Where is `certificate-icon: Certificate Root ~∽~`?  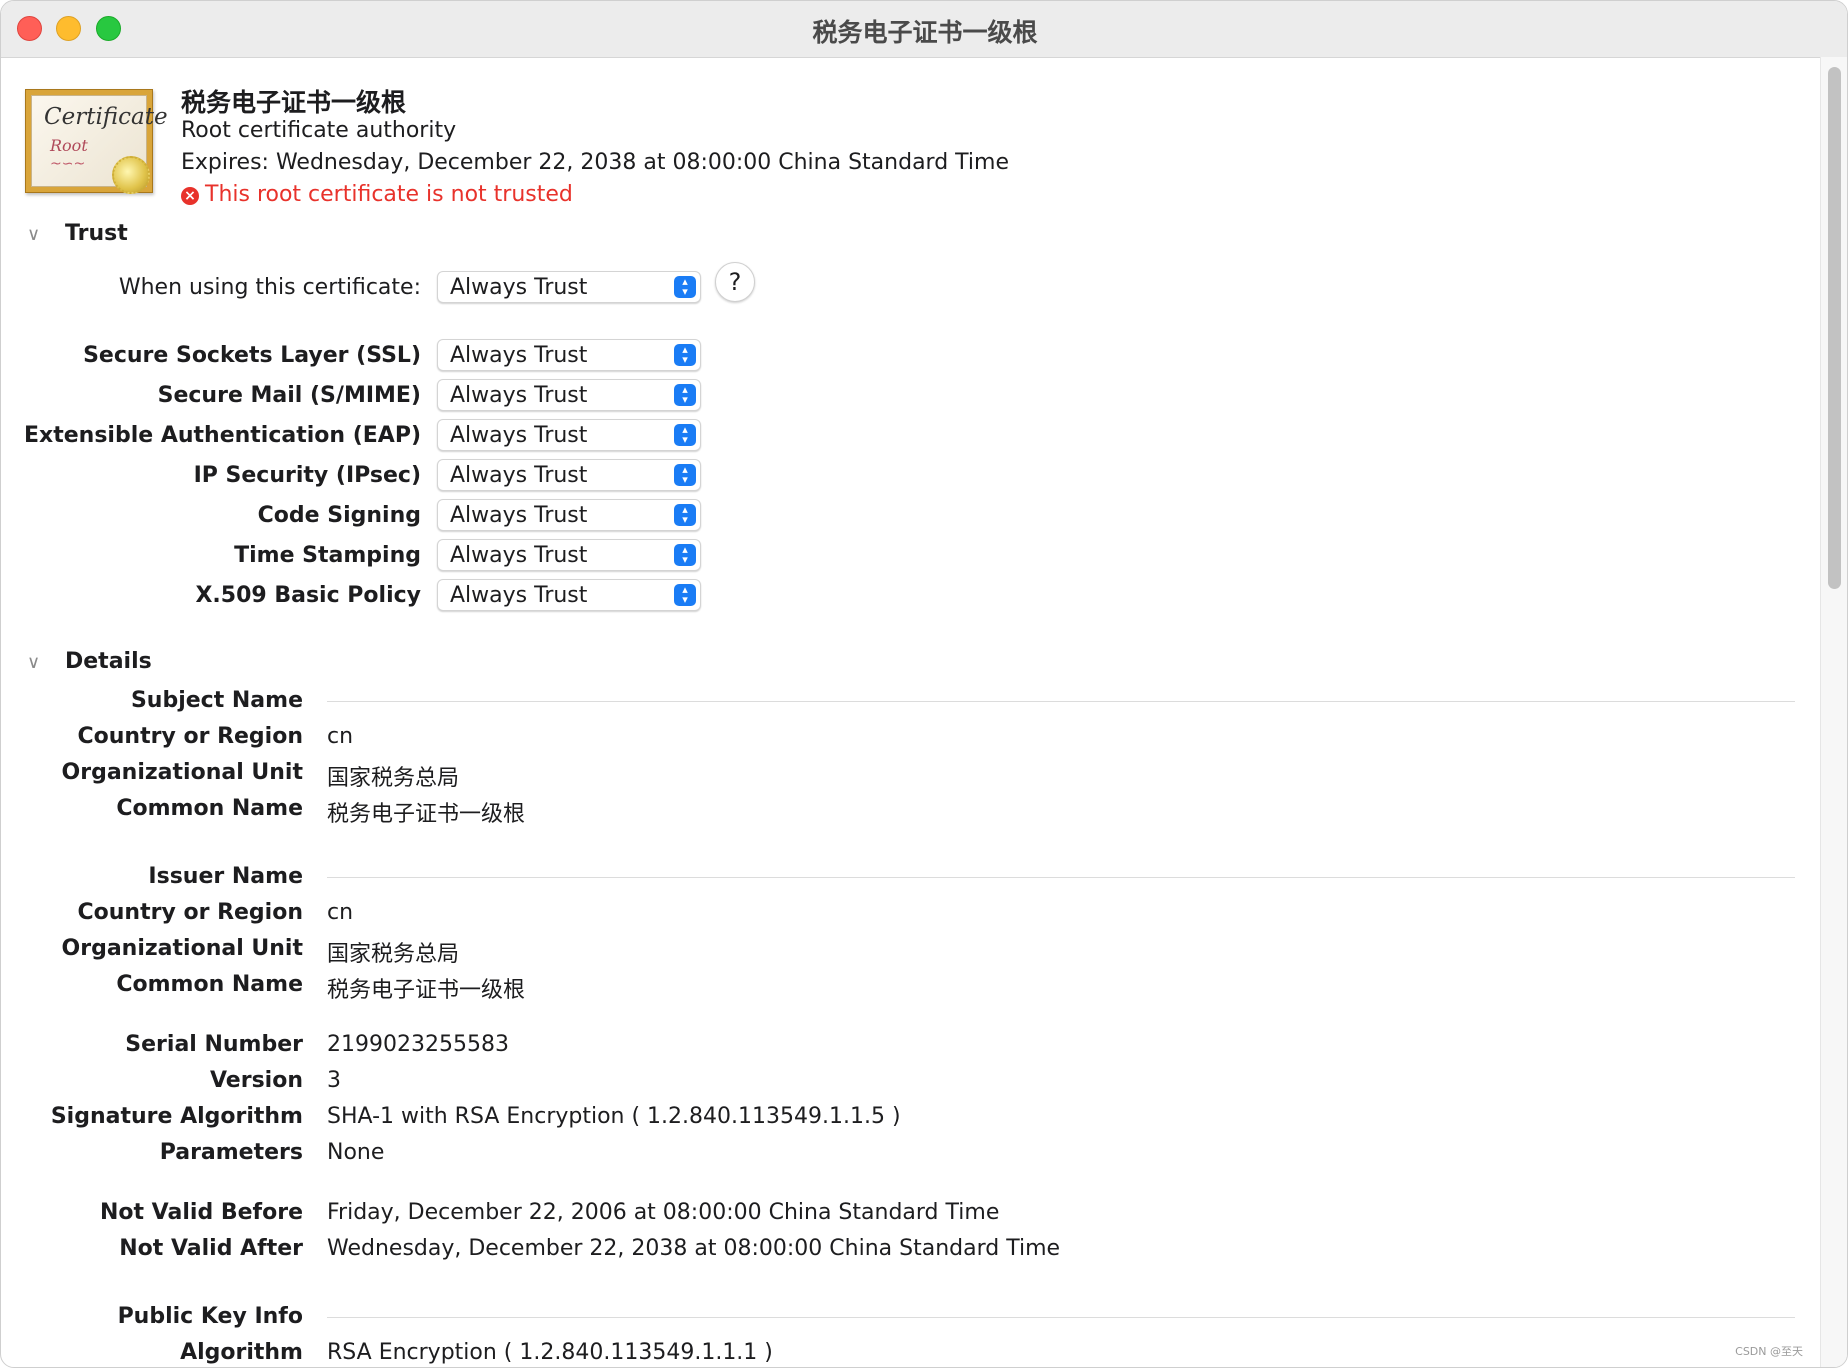
certificate-icon: Certificate Root ~∽~ is located at coordinates (96, 141).